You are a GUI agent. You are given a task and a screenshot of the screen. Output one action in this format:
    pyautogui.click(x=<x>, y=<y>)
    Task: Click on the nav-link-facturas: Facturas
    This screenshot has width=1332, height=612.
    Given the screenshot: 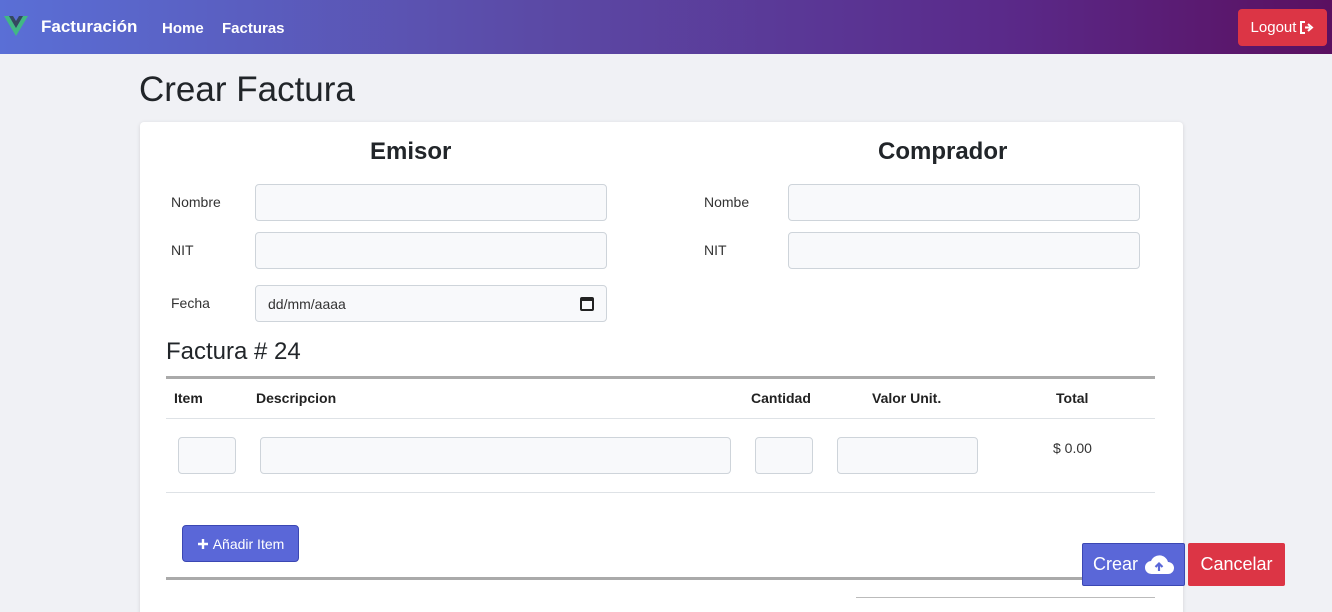 What is the action you would take?
    pyautogui.click(x=253, y=28)
    